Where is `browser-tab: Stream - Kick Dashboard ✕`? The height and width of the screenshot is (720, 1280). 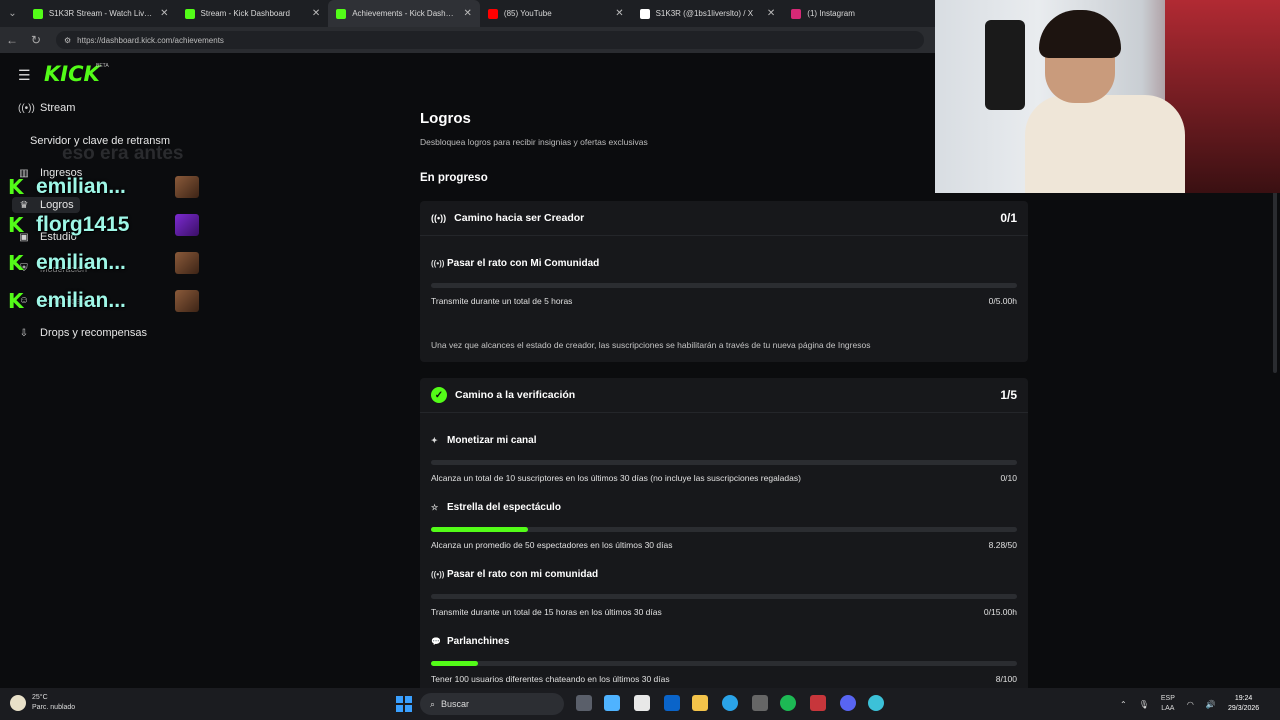 browser-tab: Stream - Kick Dashboard ✕ is located at coordinates (253, 13).